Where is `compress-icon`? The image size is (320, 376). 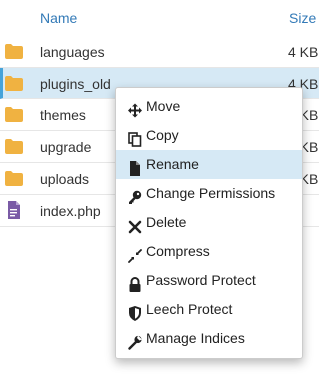
compress-icon is located at coordinates (135, 253).